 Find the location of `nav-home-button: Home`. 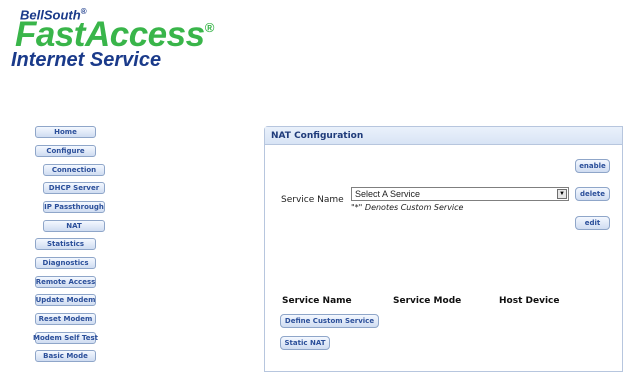

nav-home-button: Home is located at coordinates (65, 132).